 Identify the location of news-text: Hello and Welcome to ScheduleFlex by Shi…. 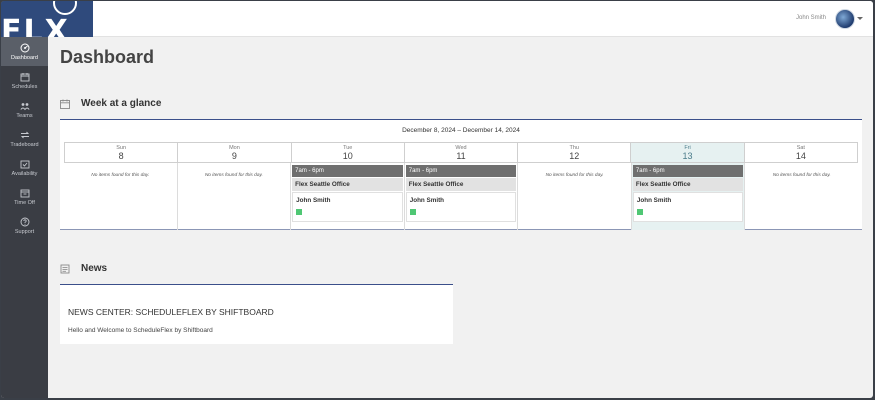
(140, 330).